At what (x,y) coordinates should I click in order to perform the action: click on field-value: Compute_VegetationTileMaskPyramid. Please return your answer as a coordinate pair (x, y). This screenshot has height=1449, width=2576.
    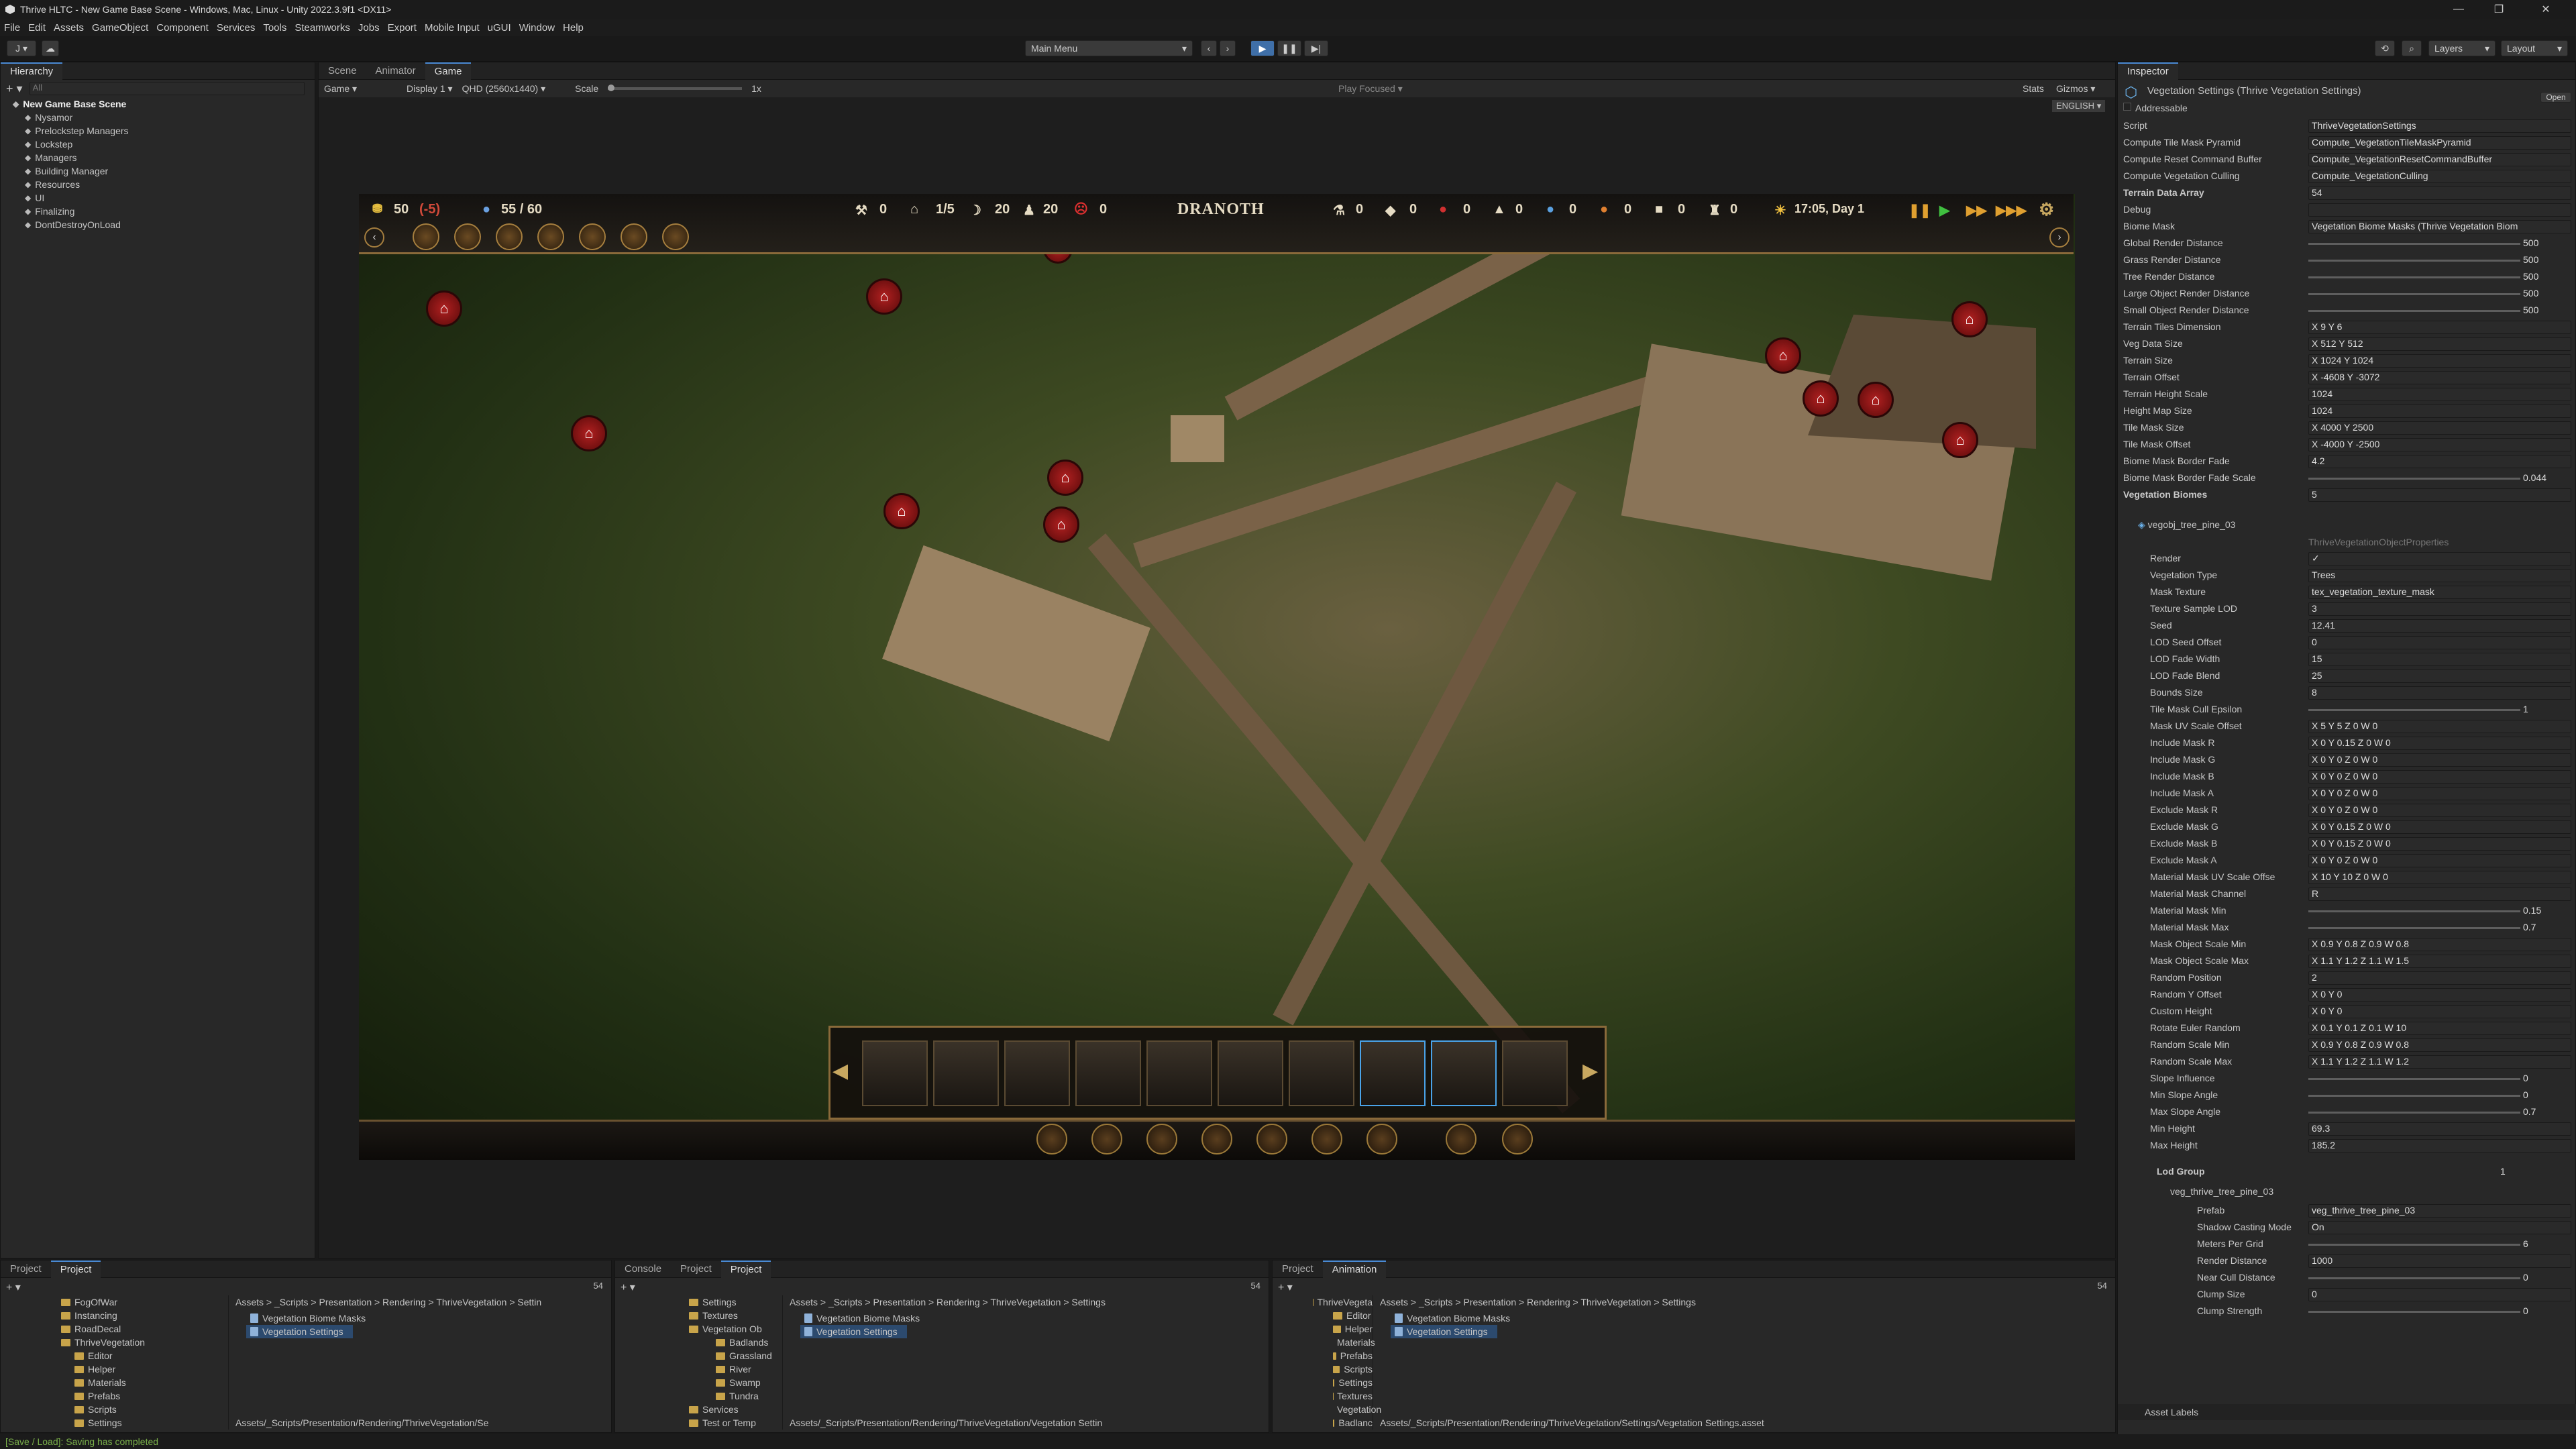
    Looking at the image, I should click on (2439, 143).